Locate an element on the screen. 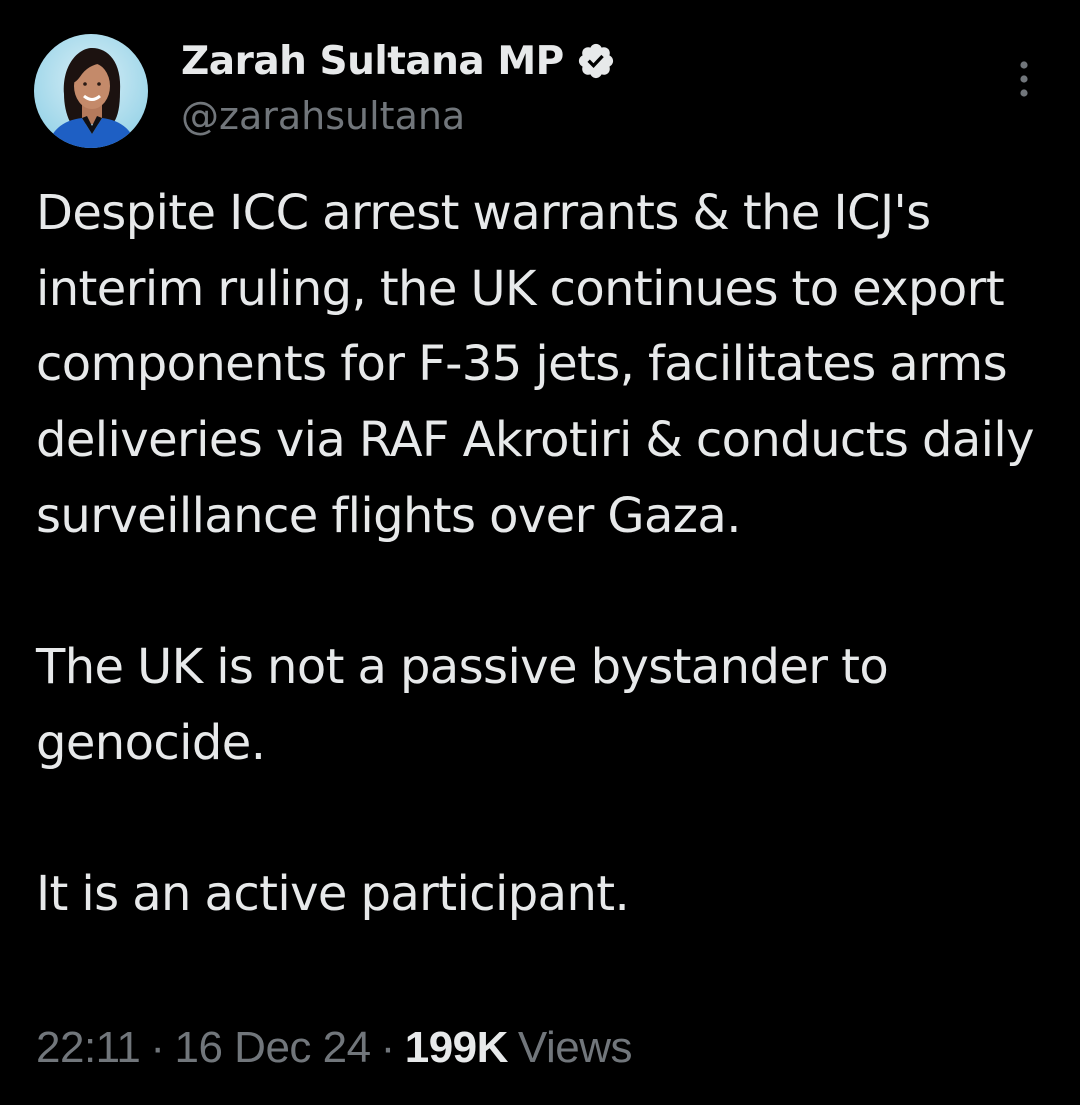  tweet-meta: 22:11 · 16 Dec 24 · 199K Views is located at coordinates (334, 1048).